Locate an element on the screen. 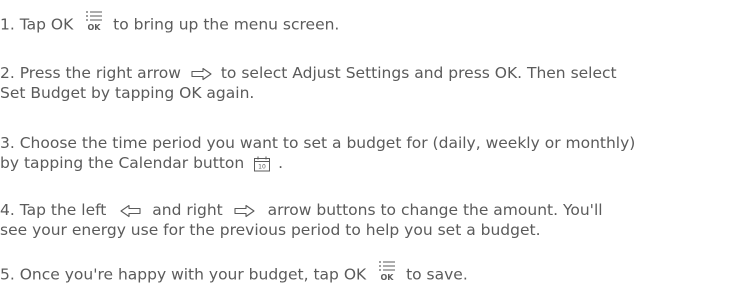  step-2-line-2: Set Budget by tapping OK again. is located at coordinates (127, 93).